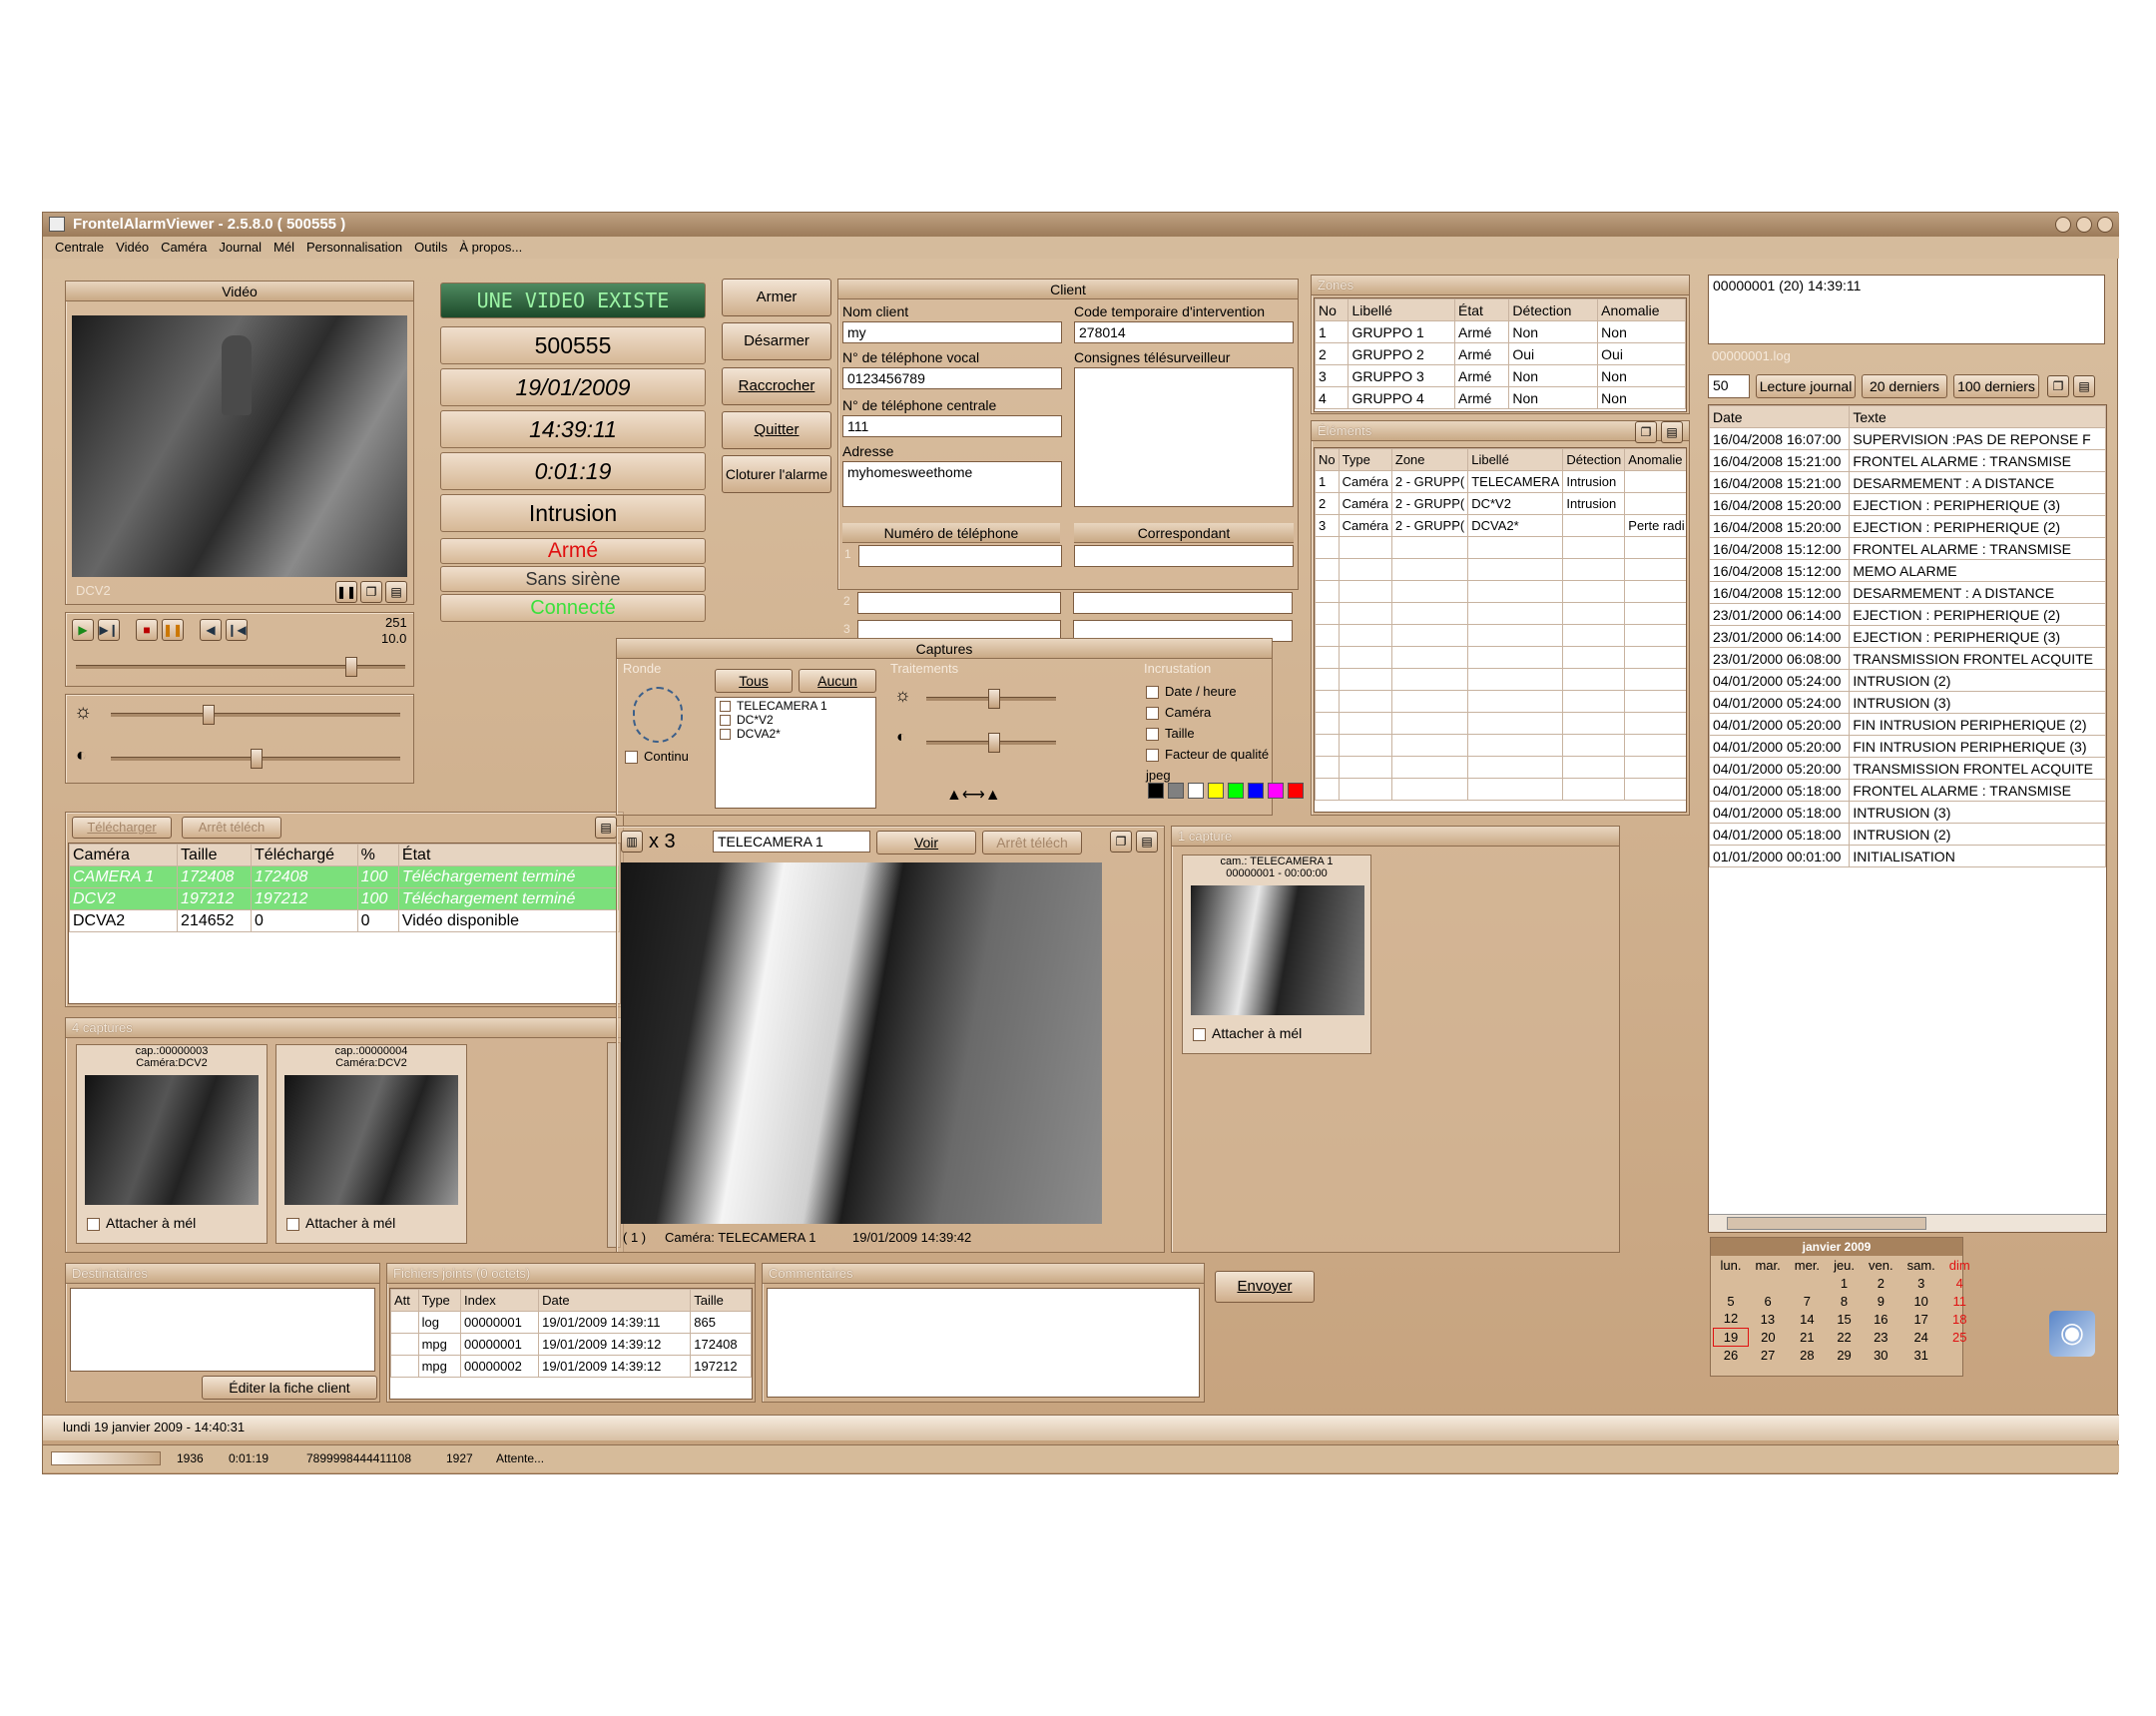 Image resolution: width=2156 pixels, height=1716 pixels. What do you see at coordinates (1767, 1301) in the screenshot?
I see `calendar-date: 6` at bounding box center [1767, 1301].